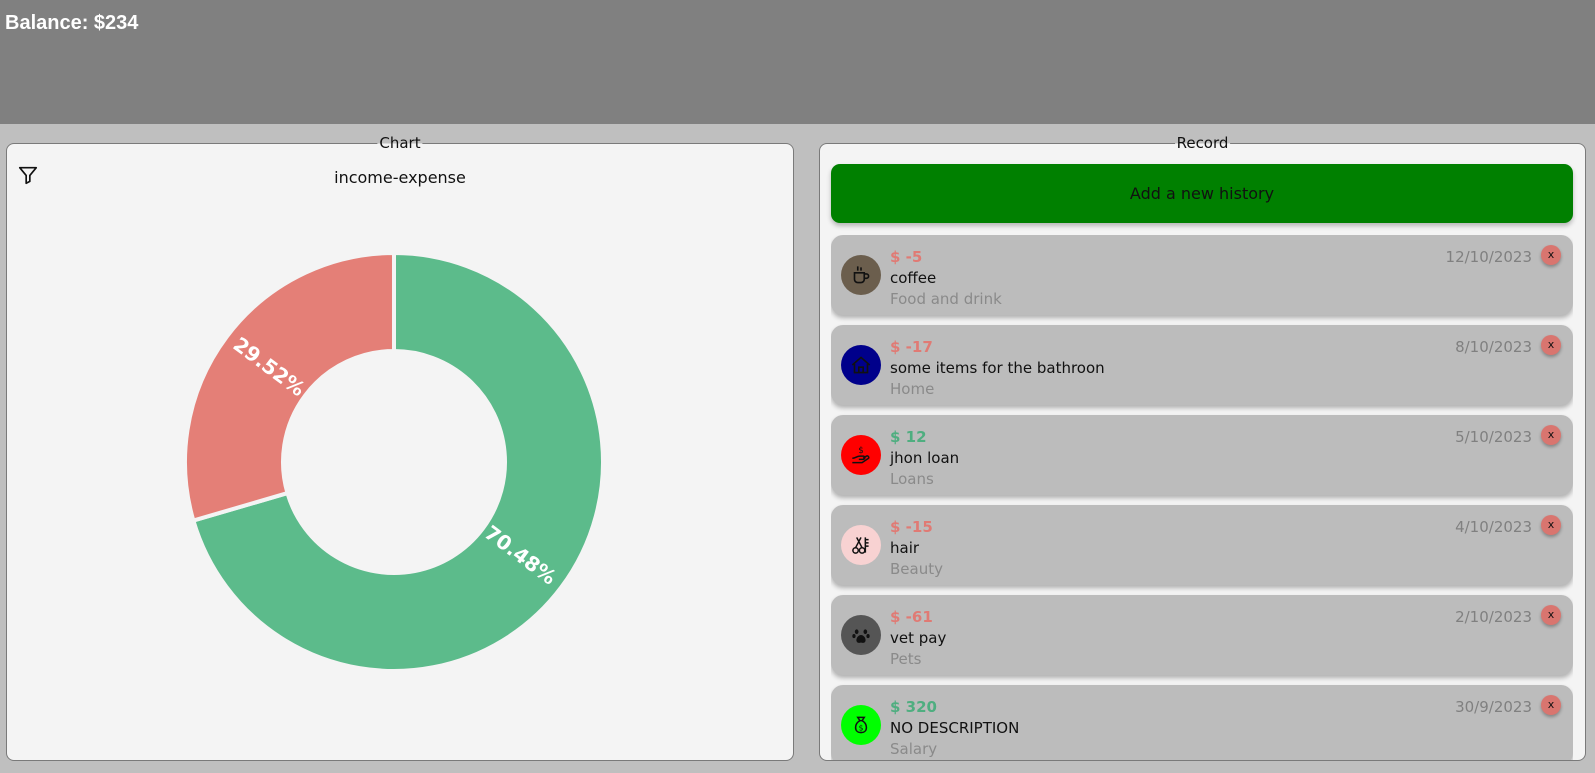 Image resolution: width=1595 pixels, height=773 pixels. Describe the element at coordinates (1202, 193) in the screenshot. I see `add-history-button: Add a new history` at that location.